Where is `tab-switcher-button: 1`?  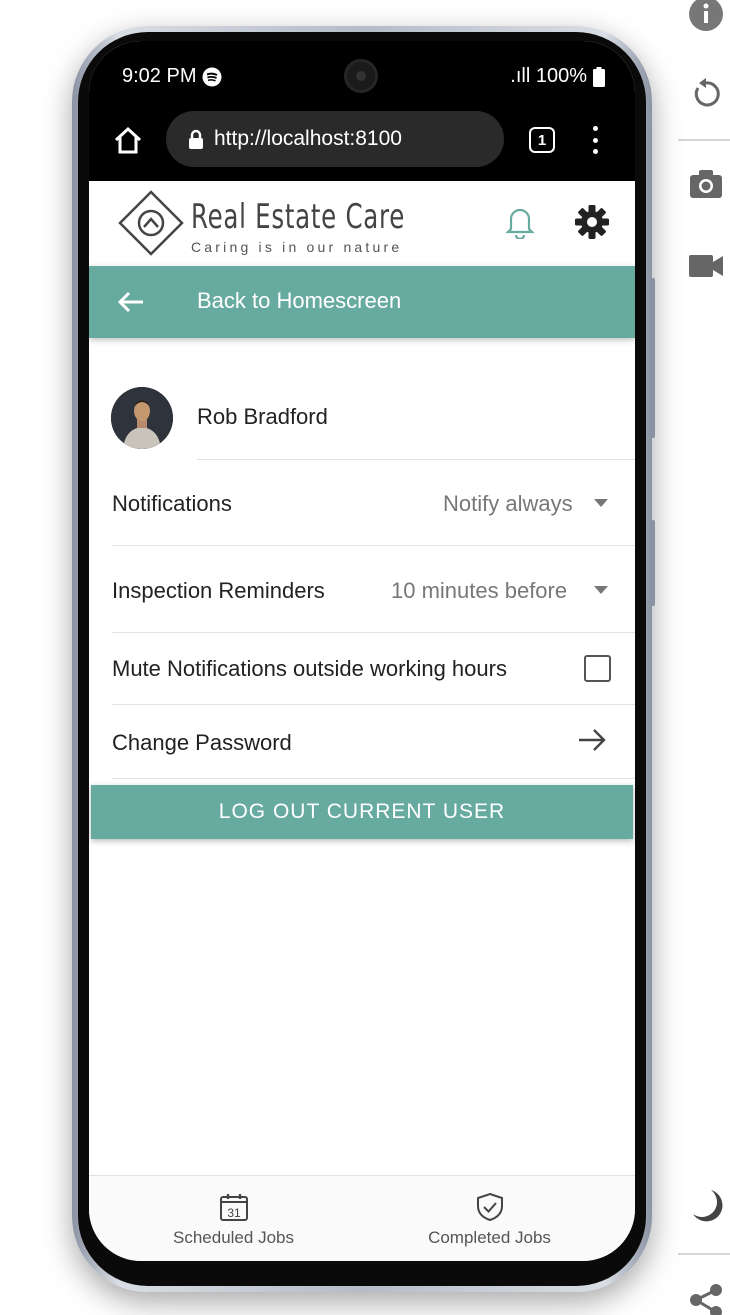
tab-switcher-button: 1 is located at coordinates (542, 140).